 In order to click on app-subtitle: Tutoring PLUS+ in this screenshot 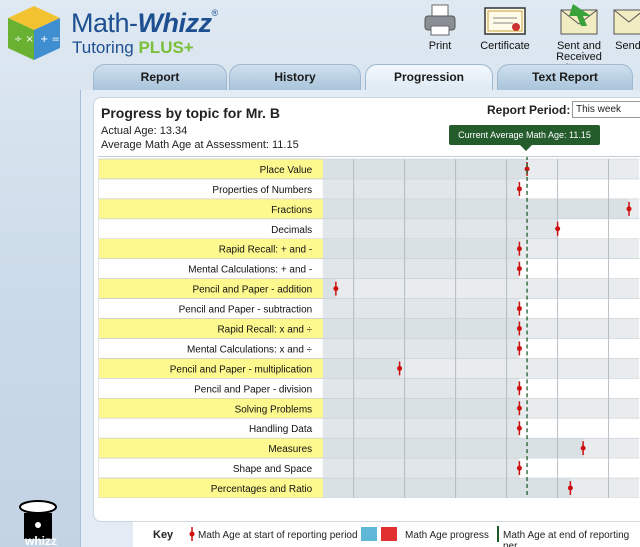, I will do `click(133, 47)`.